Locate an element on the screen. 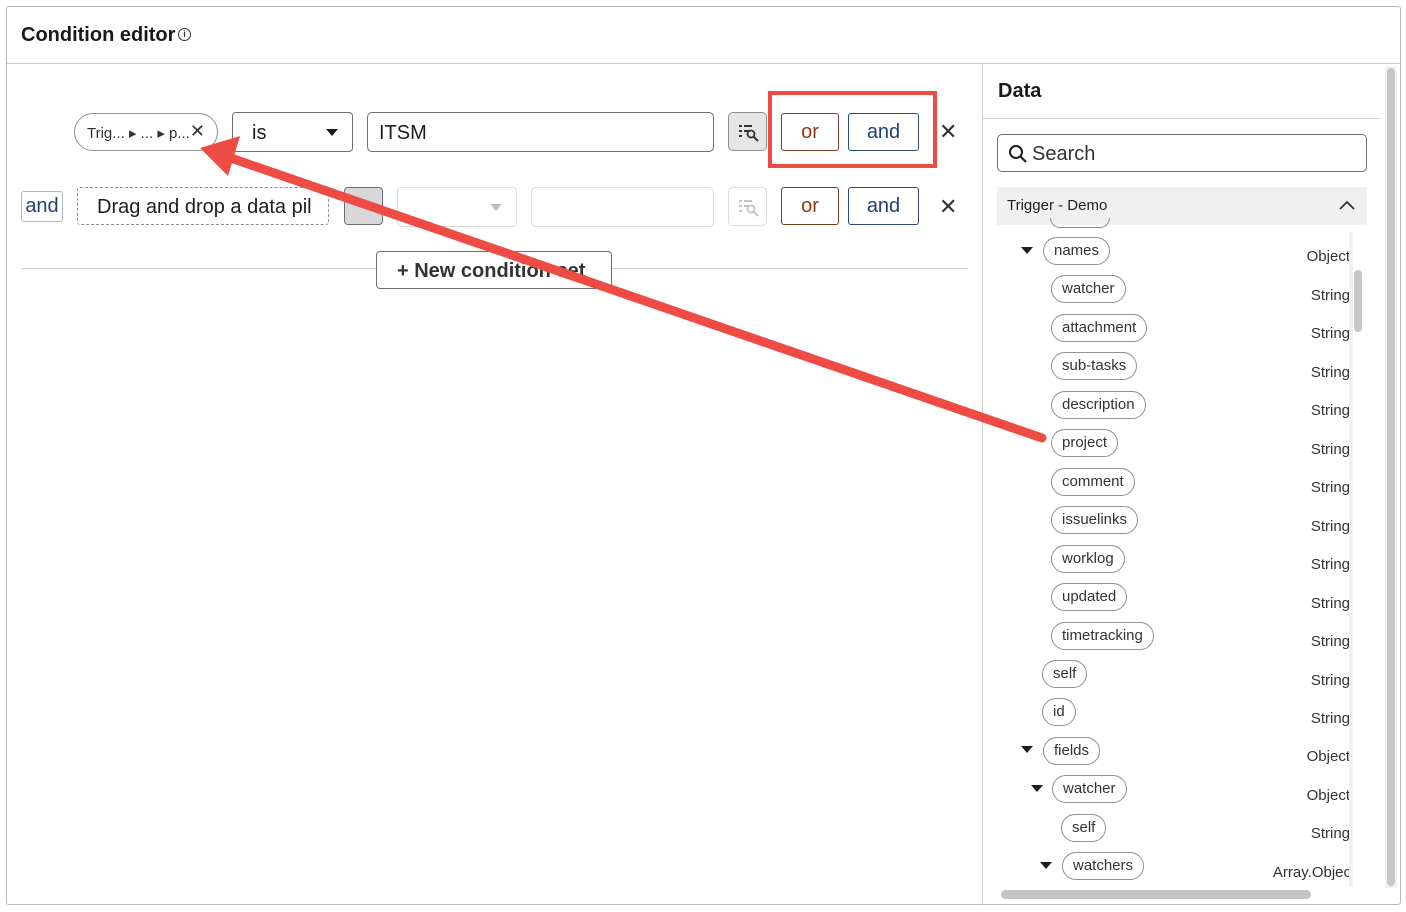 This screenshot has width=1406, height=912. drop-zone-placeholder: Drag and drop a data pil is located at coordinates (204, 207).